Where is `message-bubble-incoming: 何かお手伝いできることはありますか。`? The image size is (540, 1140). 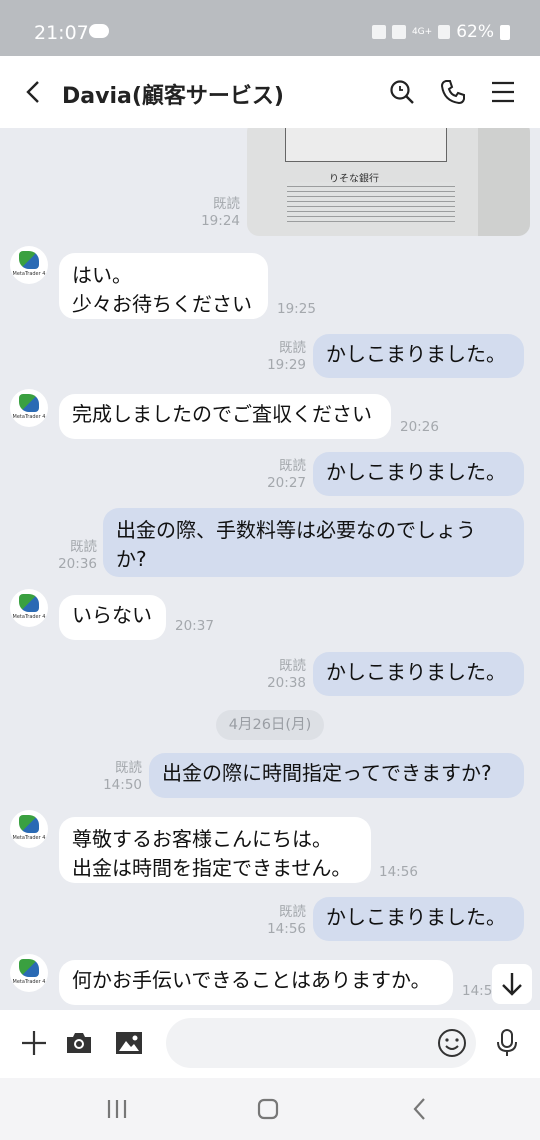
message-bubble-incoming: 何かお手伝いできることはありますか。 is located at coordinates (256, 982).